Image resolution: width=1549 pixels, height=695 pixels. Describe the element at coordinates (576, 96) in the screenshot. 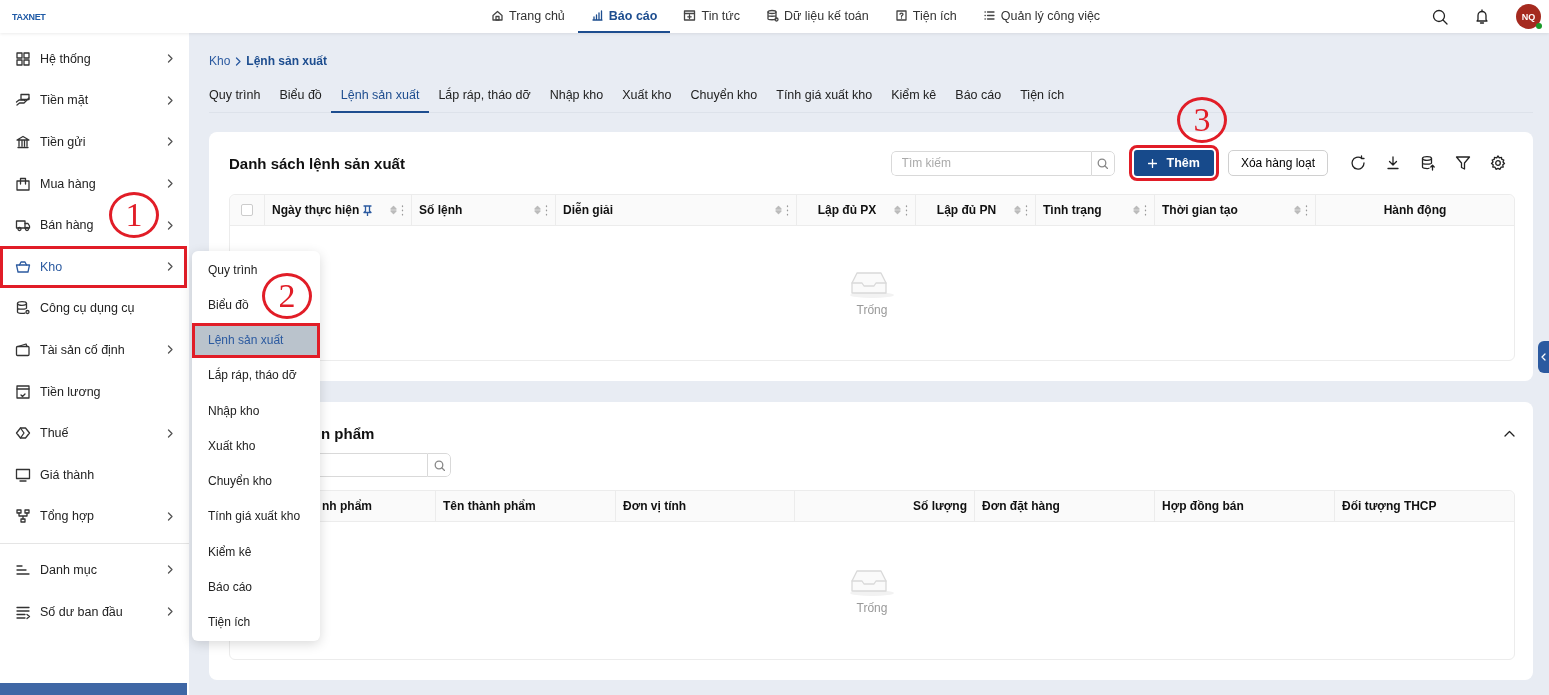

I see `tab: Nhập kho` at that location.